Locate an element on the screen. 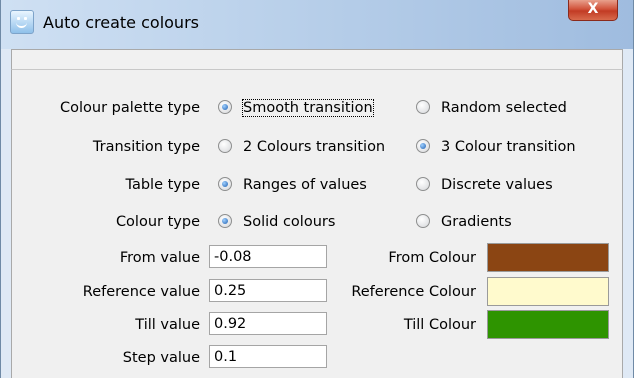 The height and width of the screenshot is (378, 643). option-smooth-transition: Smooth transition is located at coordinates (296, 108).